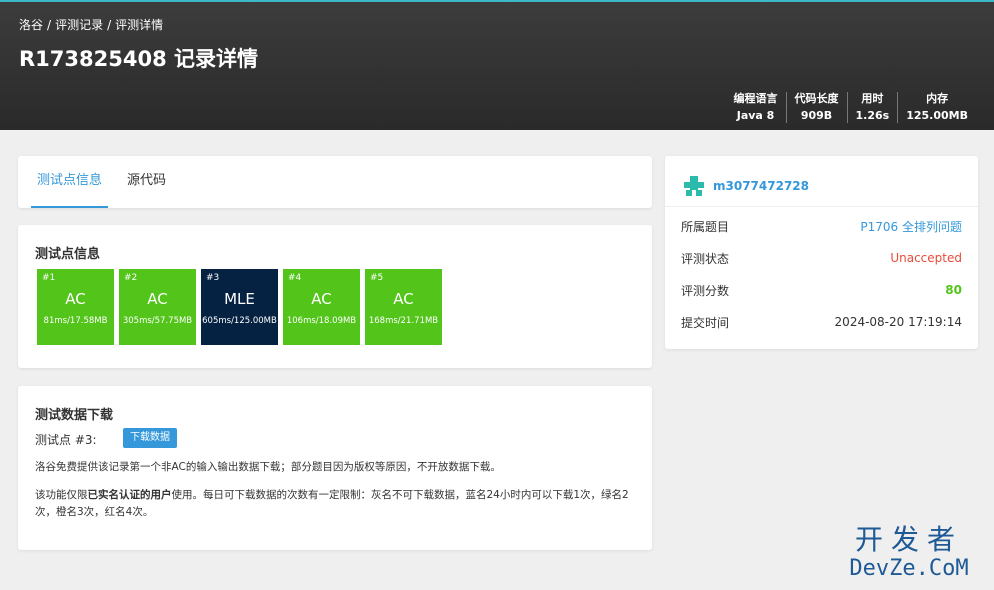 This screenshot has height=590, width=994. What do you see at coordinates (937, 98) in the screenshot?
I see `stat-label: 内存` at bounding box center [937, 98].